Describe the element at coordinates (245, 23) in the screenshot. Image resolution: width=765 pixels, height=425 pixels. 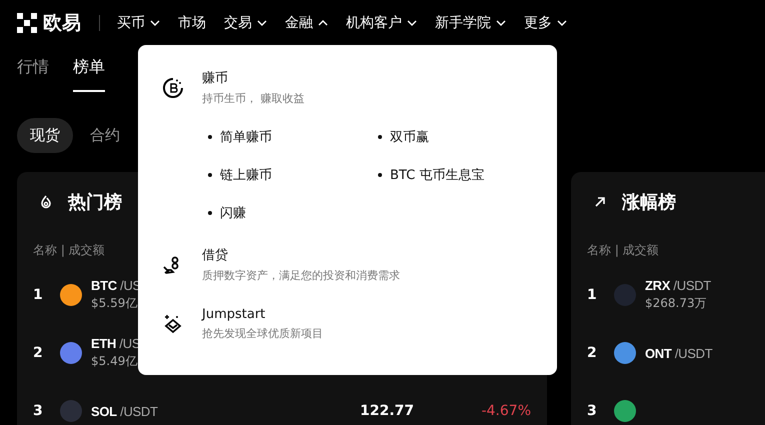
I see `nav-menu-item: 交易` at that location.